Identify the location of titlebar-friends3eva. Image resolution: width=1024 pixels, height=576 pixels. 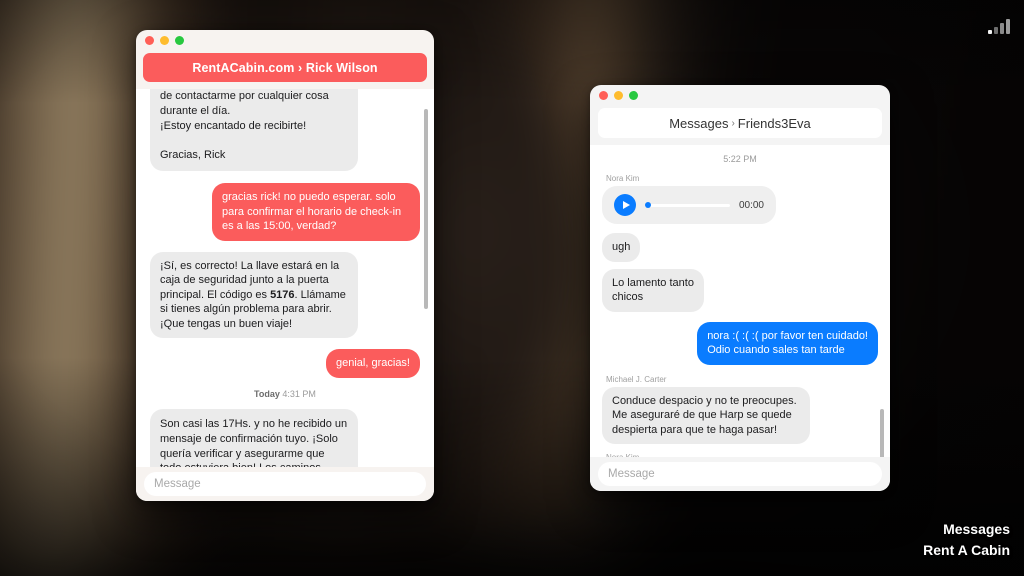
(740, 95).